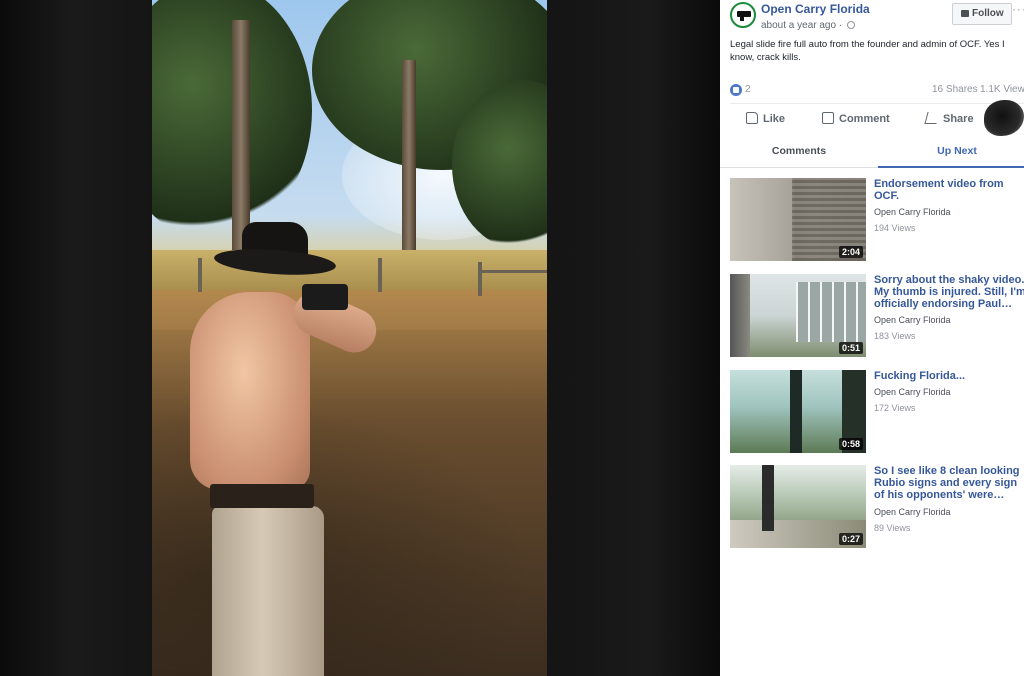 The image size is (1024, 676). I want to click on shares-count: 16 Shares, so click(955, 89).